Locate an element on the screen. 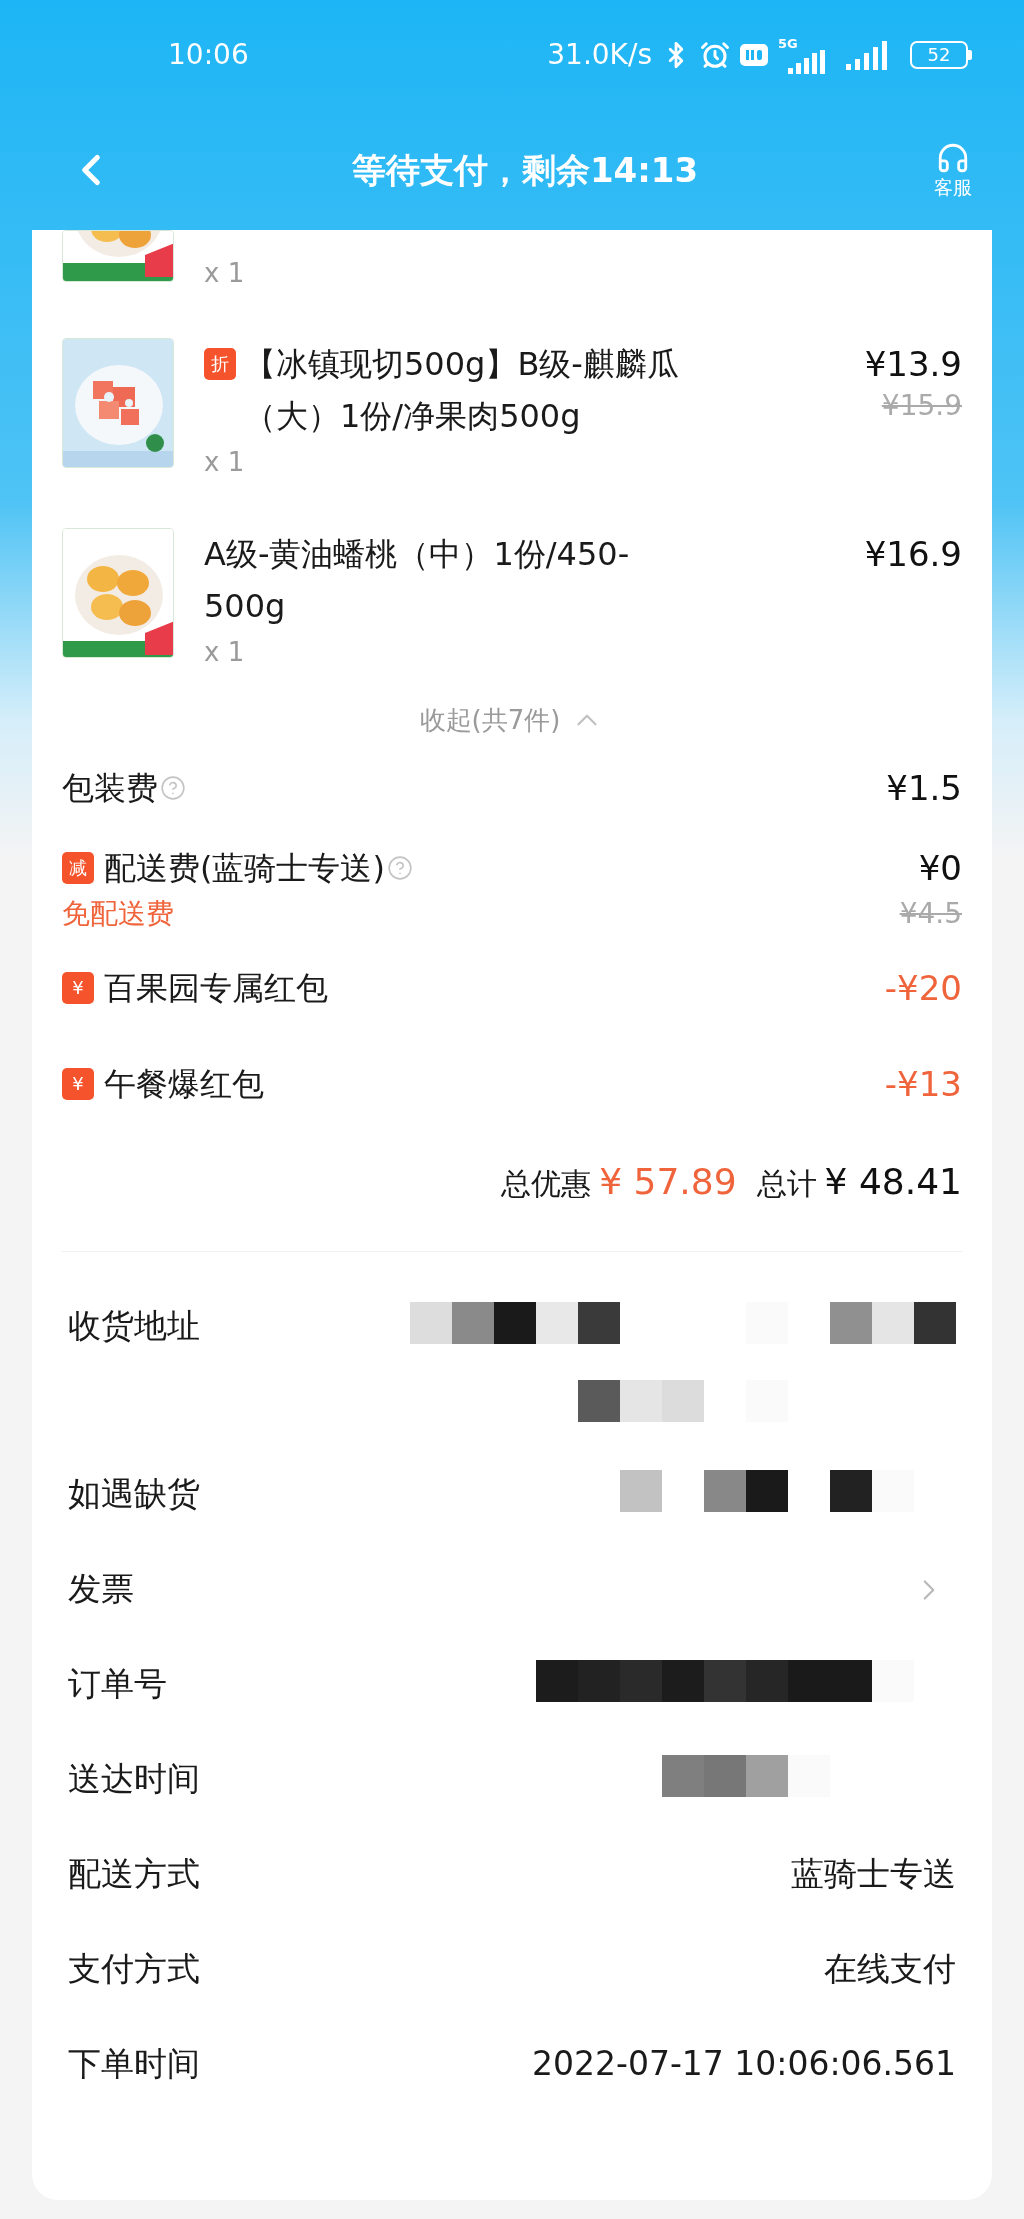 Image resolution: width=1024 pixels, height=2219 pixels. fee-amount: ¥0 is located at coordinates (940, 868).